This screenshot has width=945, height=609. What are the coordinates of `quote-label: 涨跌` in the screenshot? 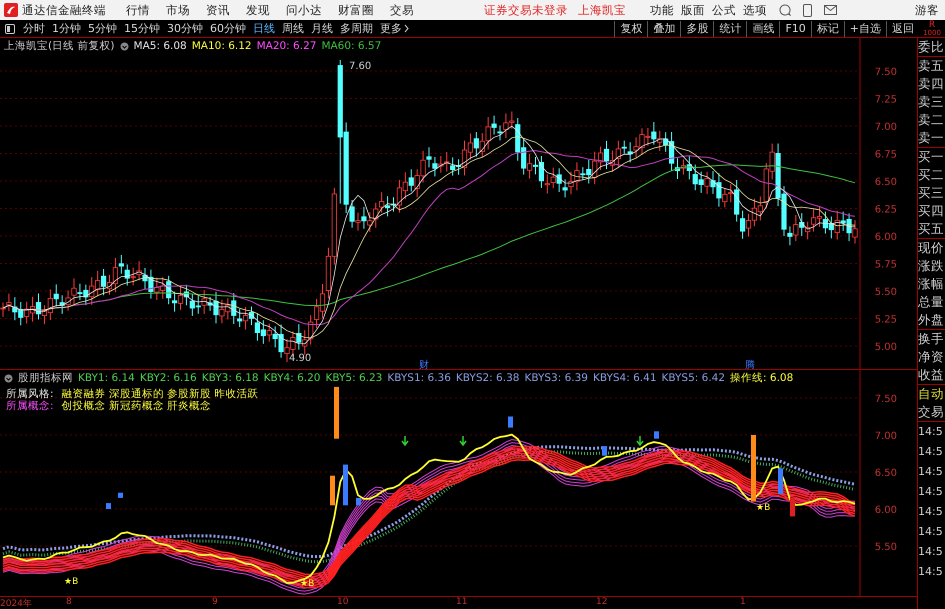 It's located at (931, 266).